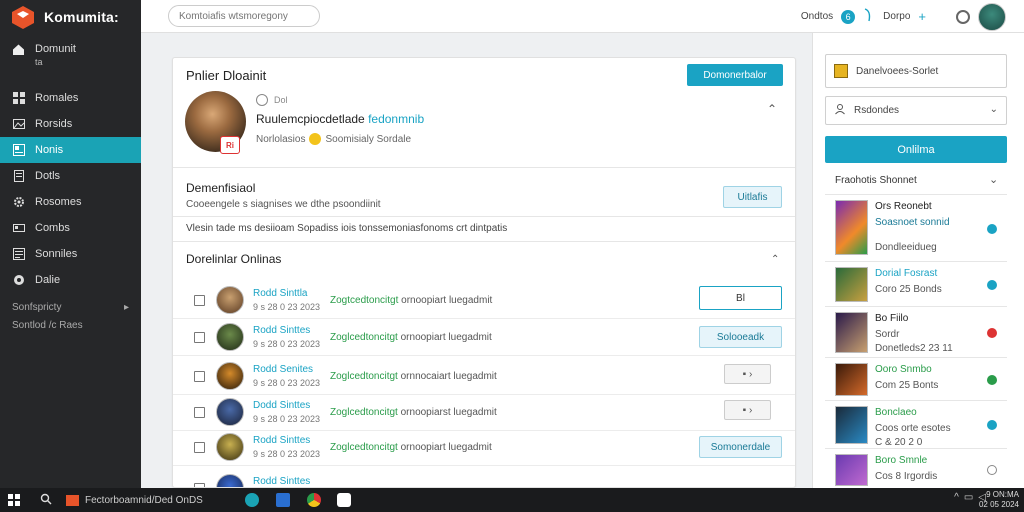 The image size is (1024, 512). What do you see at coordinates (992, 16) in the screenshot?
I see `user-avatar` at bounding box center [992, 16].